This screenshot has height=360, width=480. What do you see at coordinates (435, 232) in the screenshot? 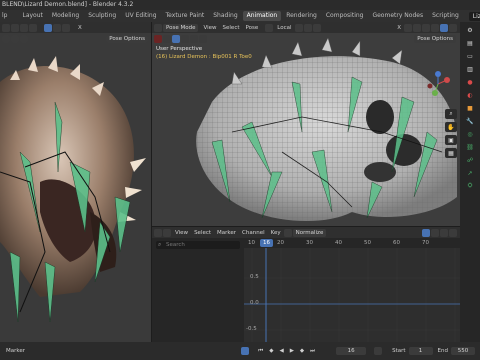
I see `pivot-icon` at bounding box center [435, 232].